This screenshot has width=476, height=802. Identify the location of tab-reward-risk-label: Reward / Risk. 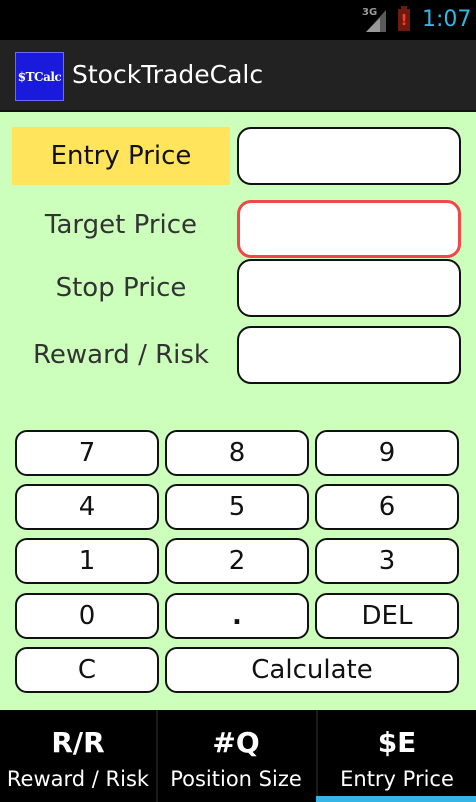
(78, 779).